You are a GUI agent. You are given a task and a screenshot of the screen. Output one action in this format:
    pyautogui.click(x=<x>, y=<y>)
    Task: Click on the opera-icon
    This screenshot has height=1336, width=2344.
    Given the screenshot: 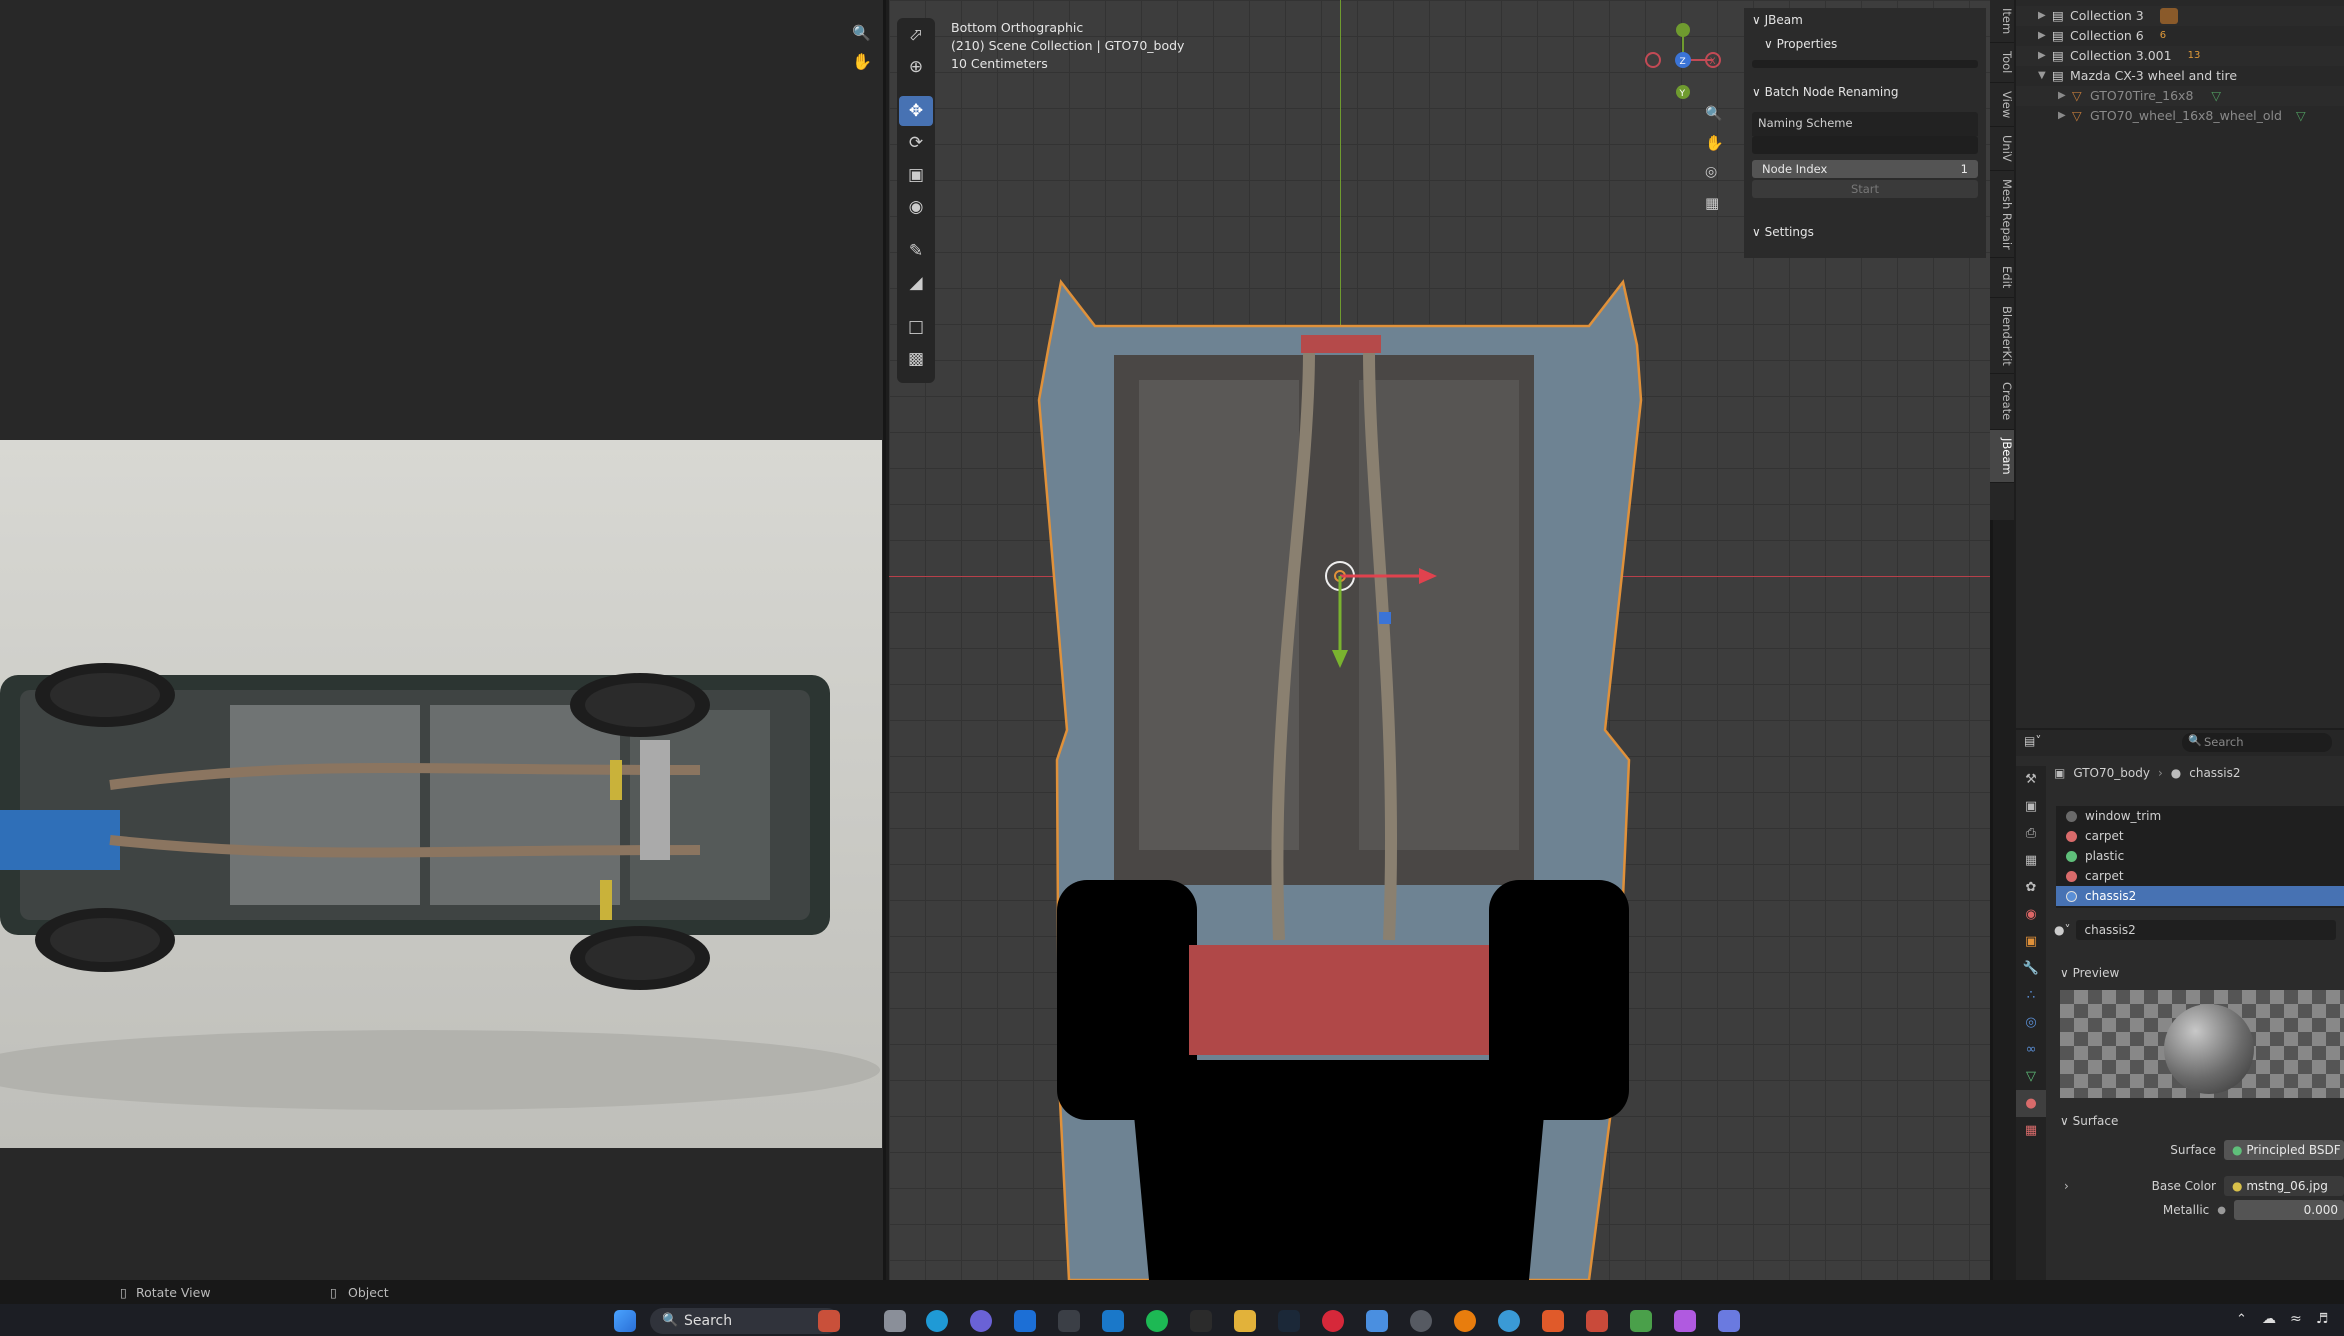 What is the action you would take?
    pyautogui.click(x=1333, y=1321)
    